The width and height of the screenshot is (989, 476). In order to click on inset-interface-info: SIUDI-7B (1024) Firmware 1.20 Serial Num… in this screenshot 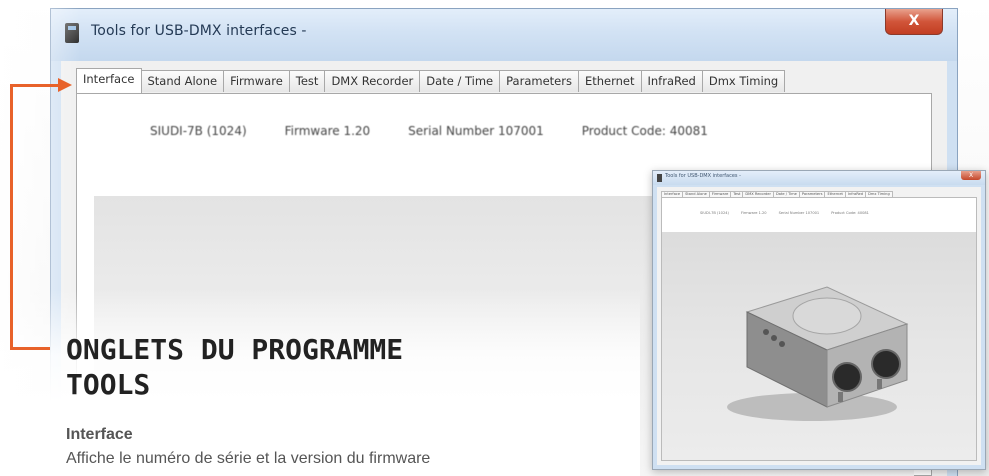, I will do `click(784, 213)`.